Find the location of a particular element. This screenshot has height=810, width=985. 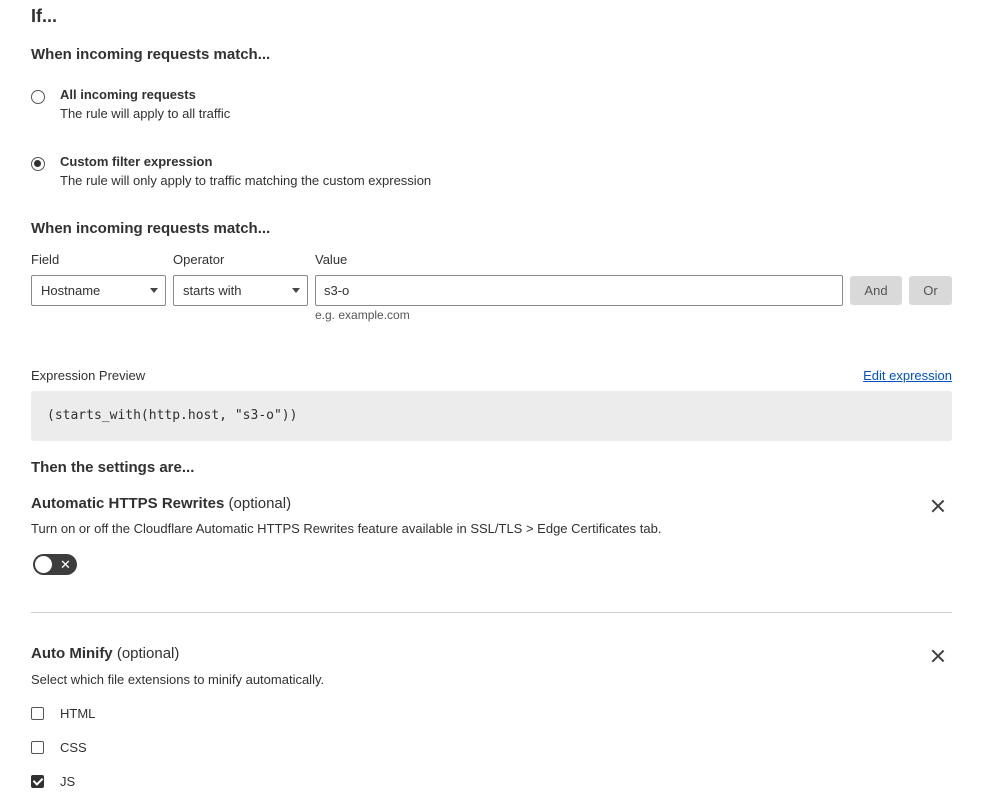

field-label: Field is located at coordinates (45, 259).